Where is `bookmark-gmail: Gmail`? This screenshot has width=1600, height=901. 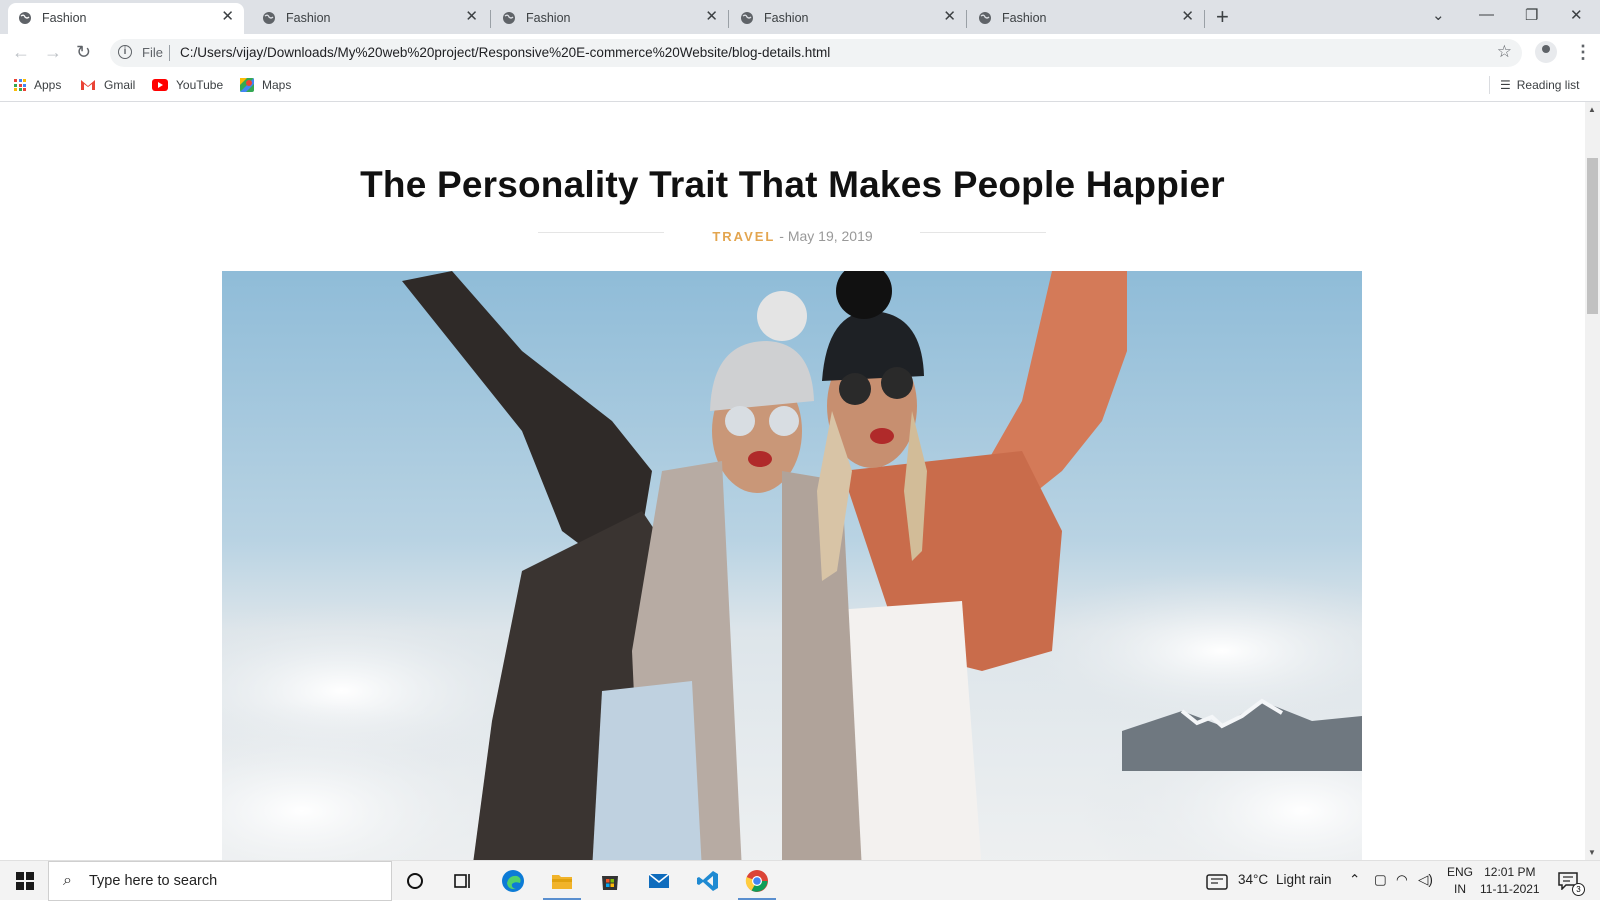 bookmark-gmail: Gmail is located at coordinates (107, 85).